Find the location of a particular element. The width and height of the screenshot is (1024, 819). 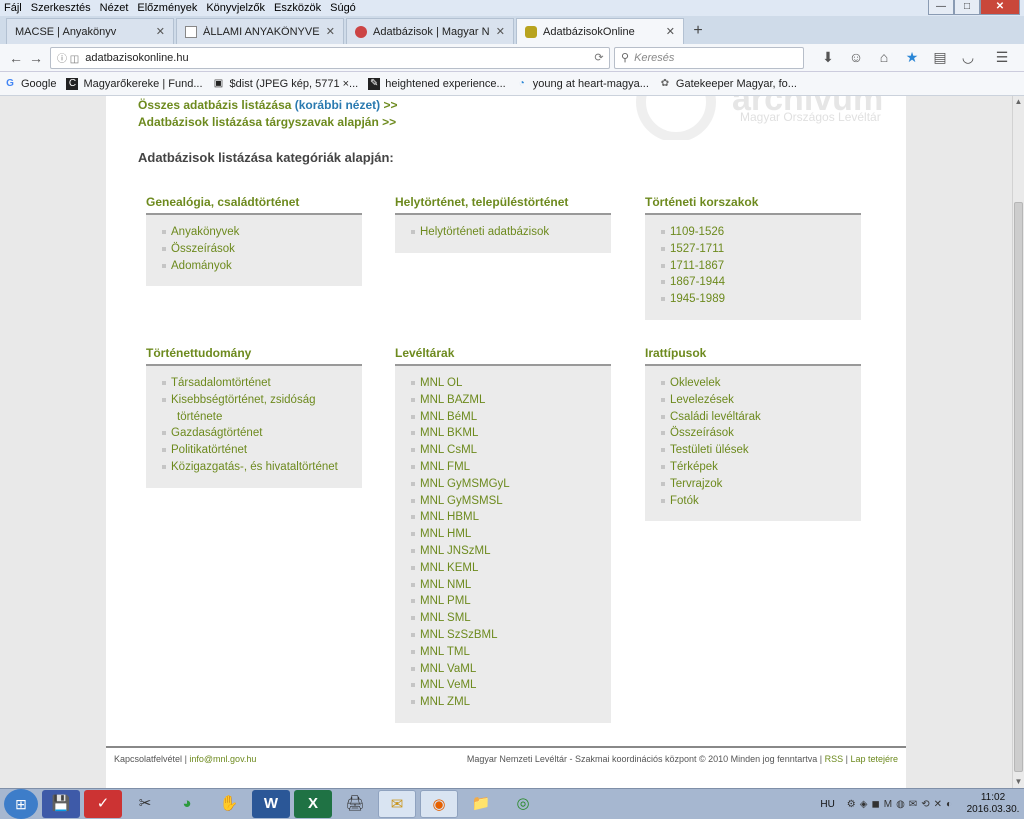

clock: 11:02 2016.03.30. is located at coordinates (993, 804).